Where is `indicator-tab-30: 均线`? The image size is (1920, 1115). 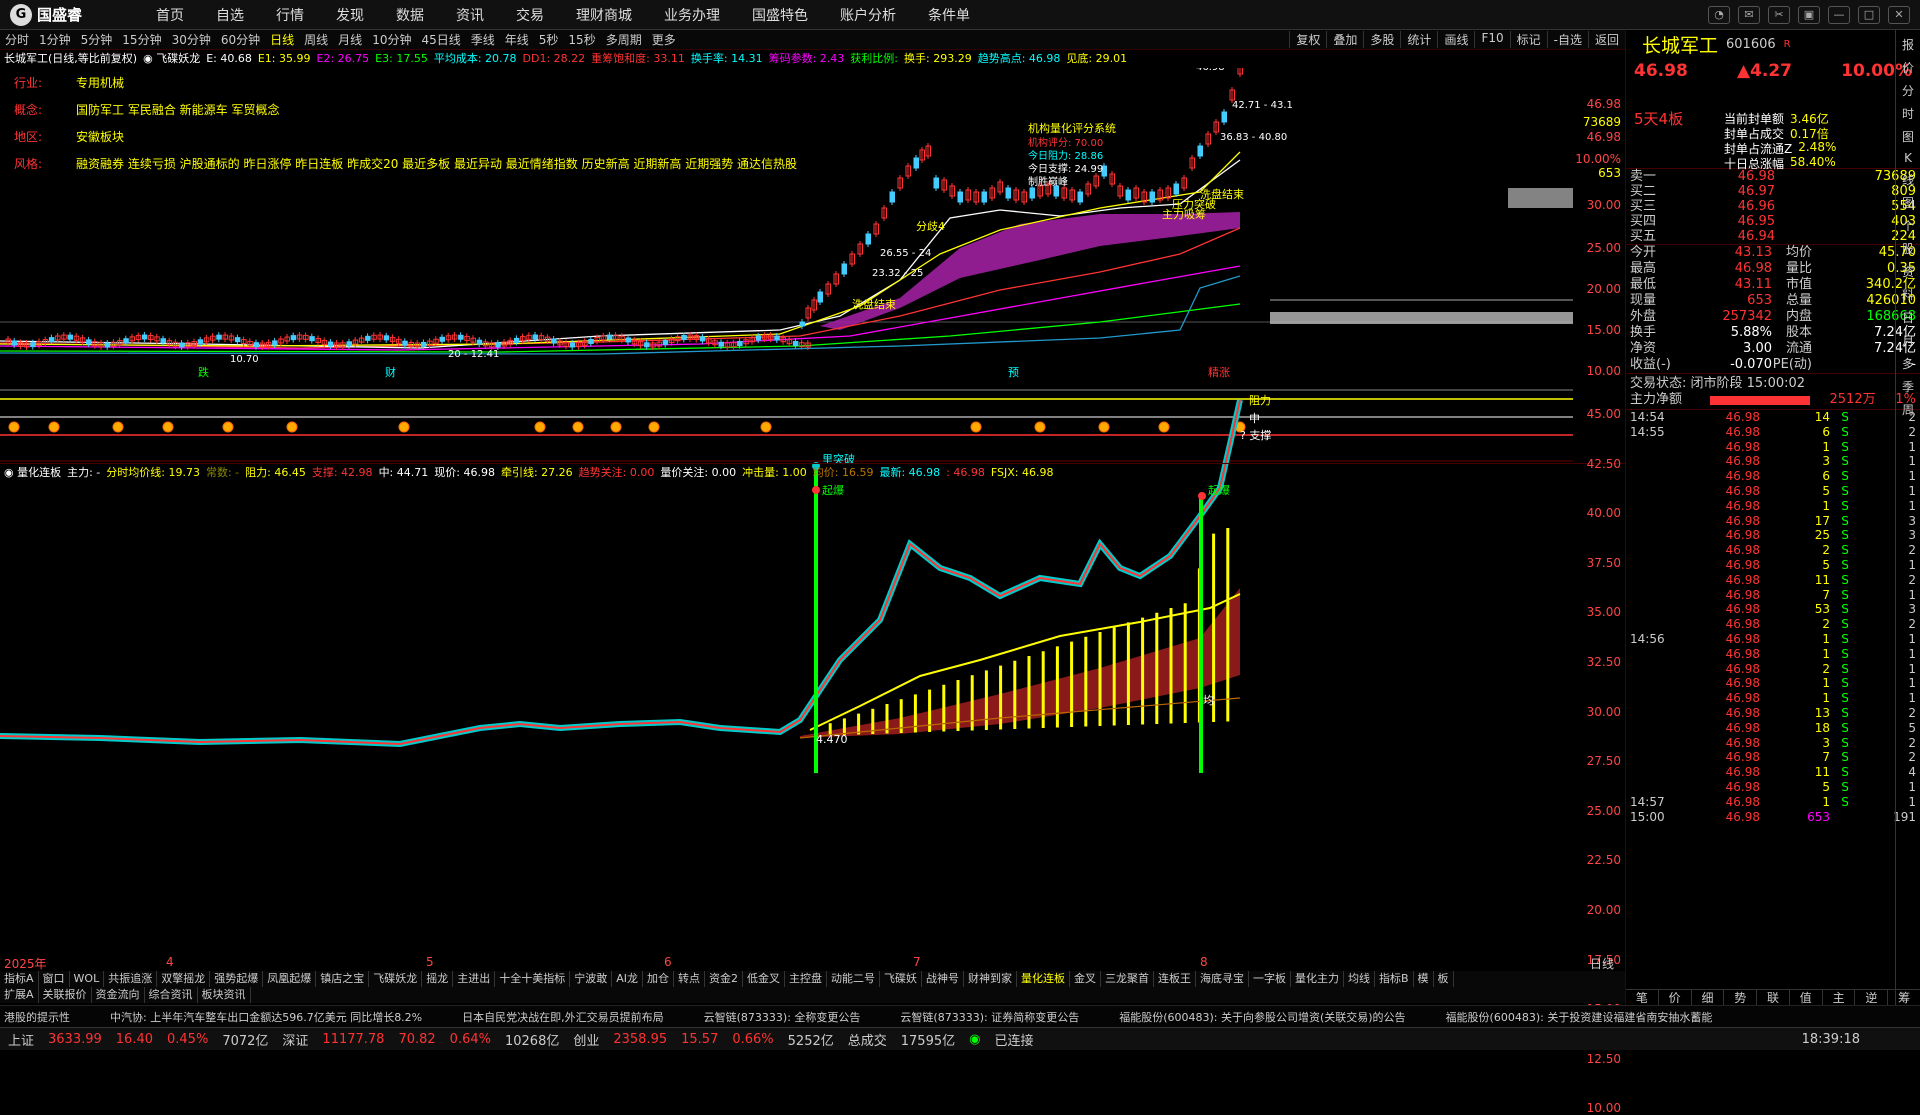 indicator-tab-30: 均线 is located at coordinates (1359, 979).